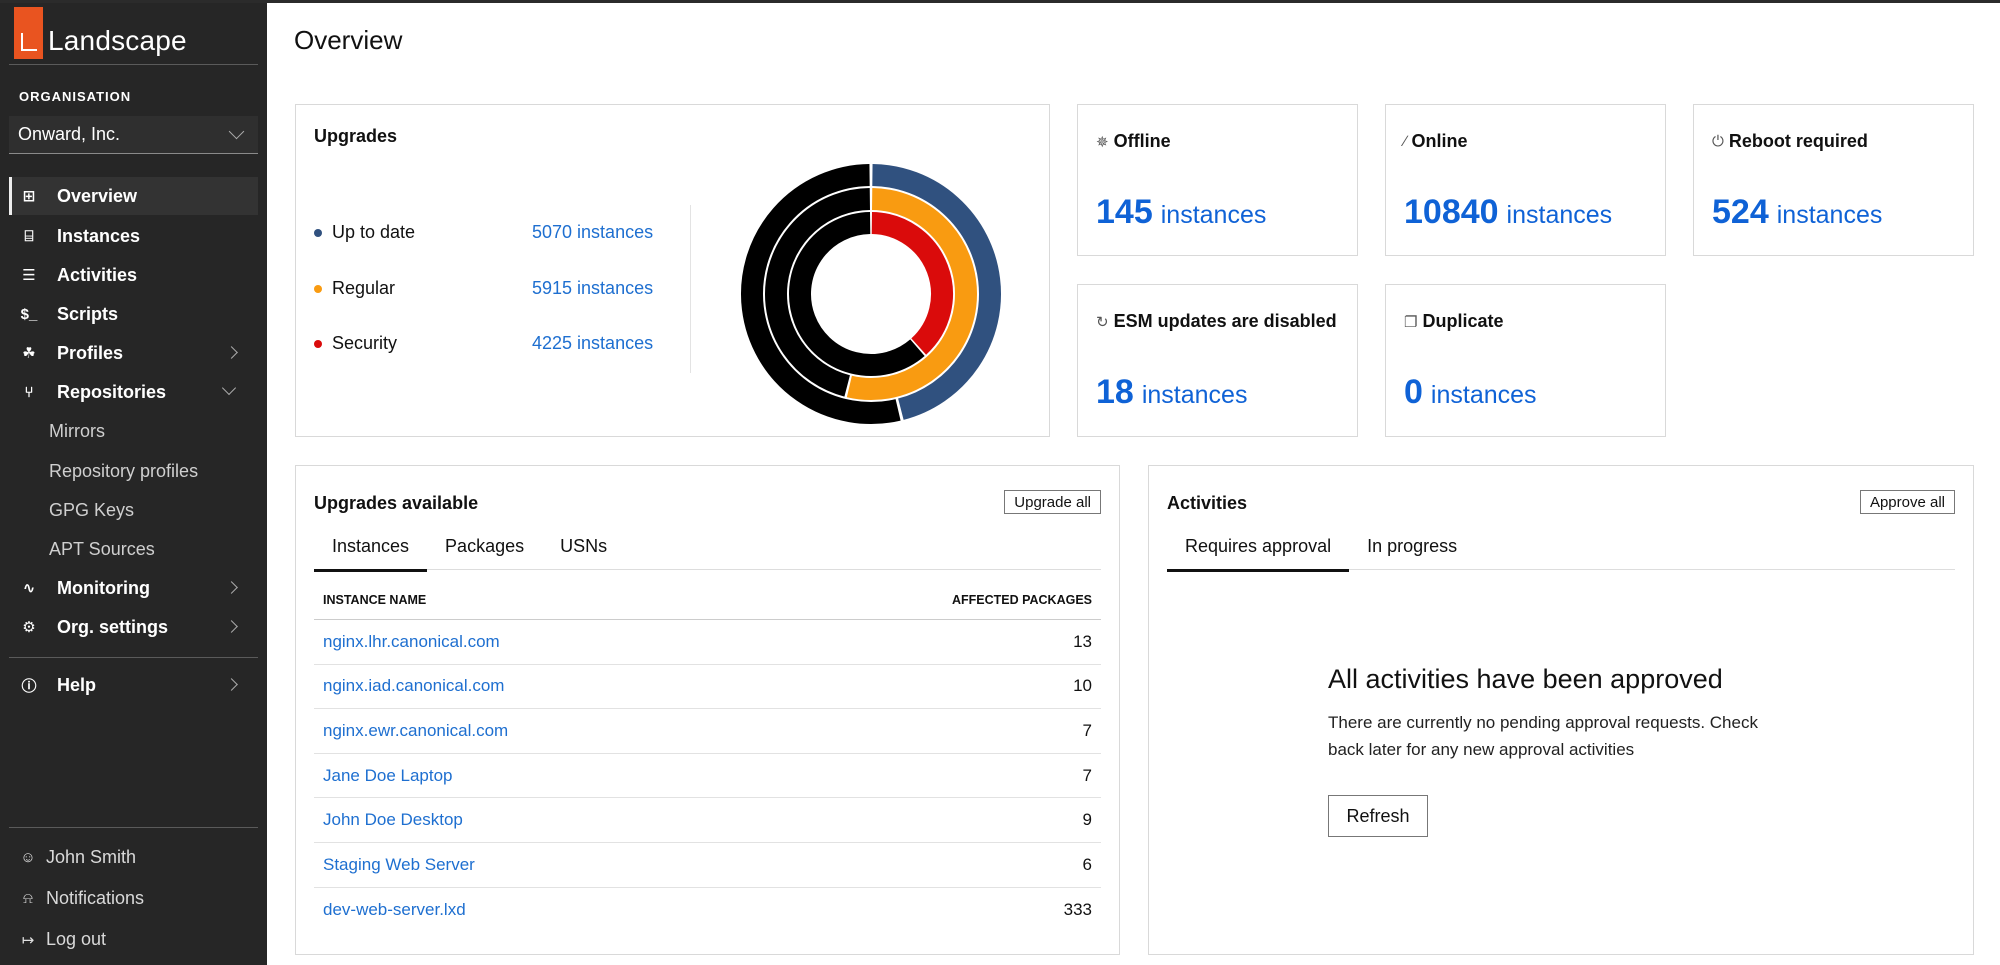 This screenshot has width=2000, height=965. I want to click on sidebar-item-activities: ☰ Activities, so click(133, 275).